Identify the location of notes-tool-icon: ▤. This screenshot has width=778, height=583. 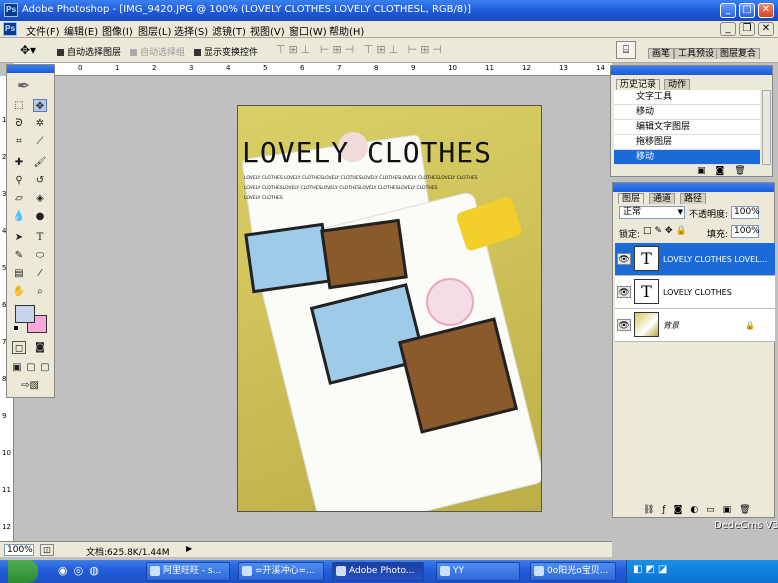
(19, 273).